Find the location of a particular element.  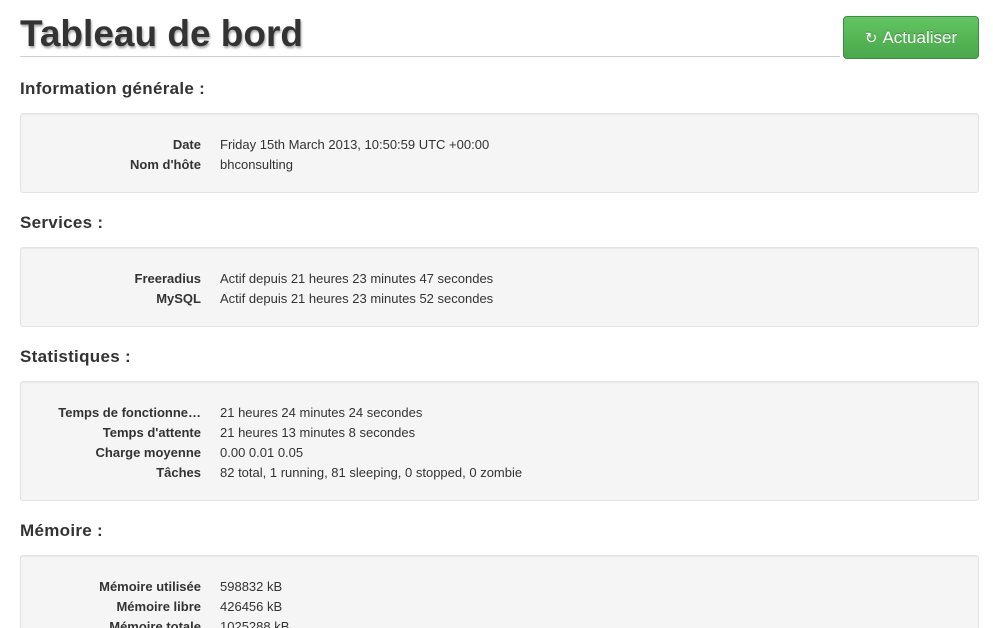

section-title-statistics: Statistiques : is located at coordinates (75, 356).